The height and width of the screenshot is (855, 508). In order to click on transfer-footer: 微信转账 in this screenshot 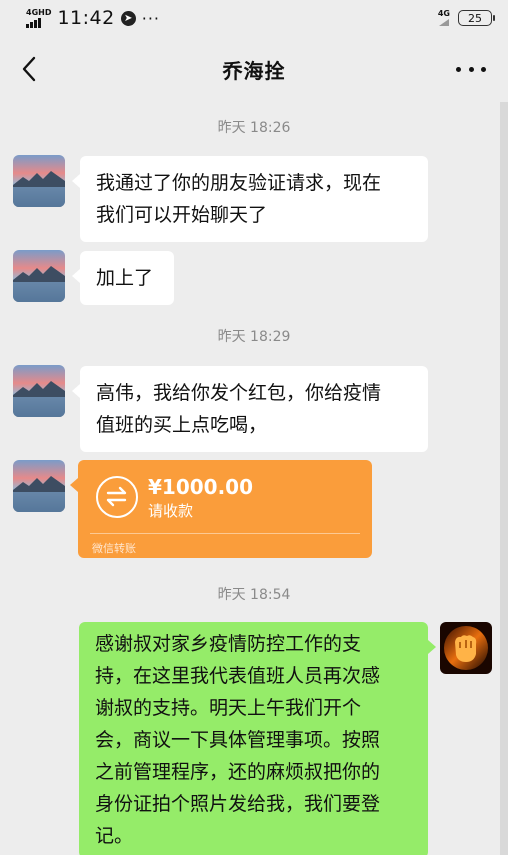, I will do `click(114, 548)`.